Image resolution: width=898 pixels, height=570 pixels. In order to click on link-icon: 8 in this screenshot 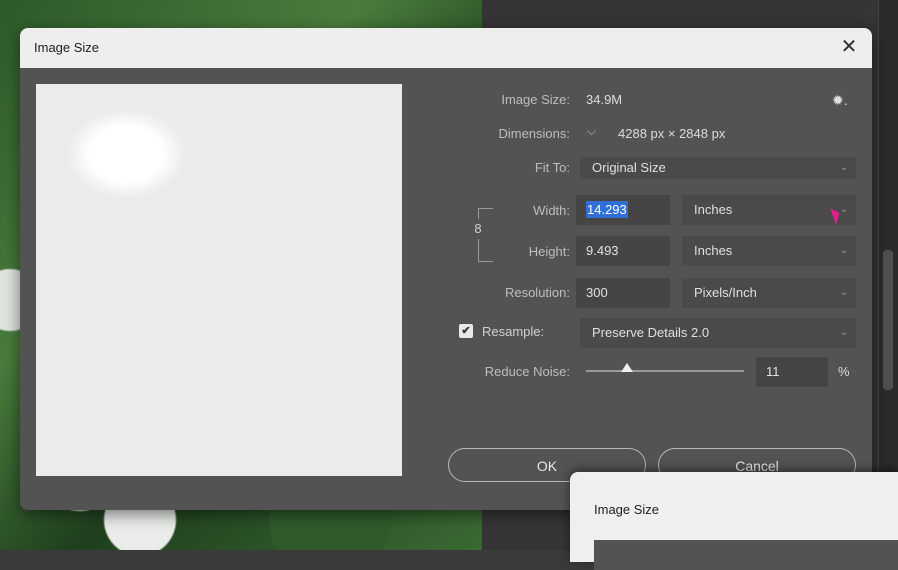, I will do `click(478, 229)`.